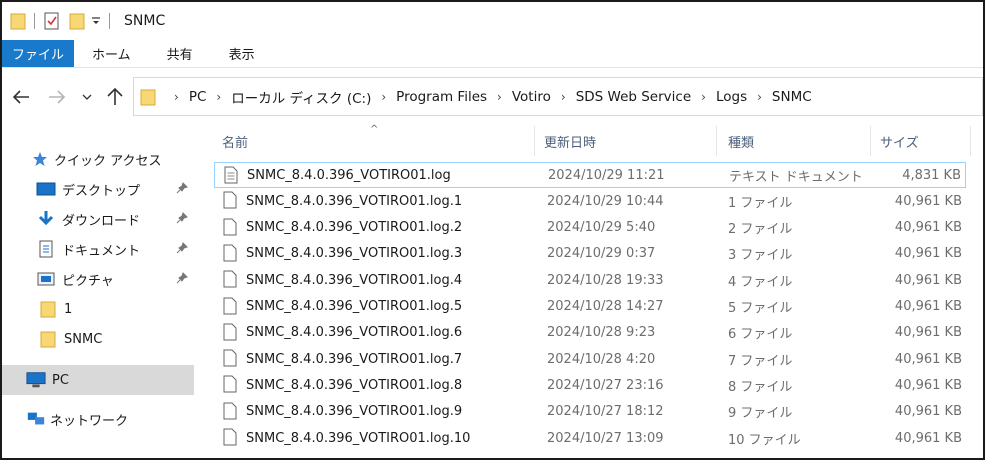 The width and height of the screenshot is (985, 460). Describe the element at coordinates (198, 97) in the screenshot. I see `breadcrumb-pc: PC` at that location.